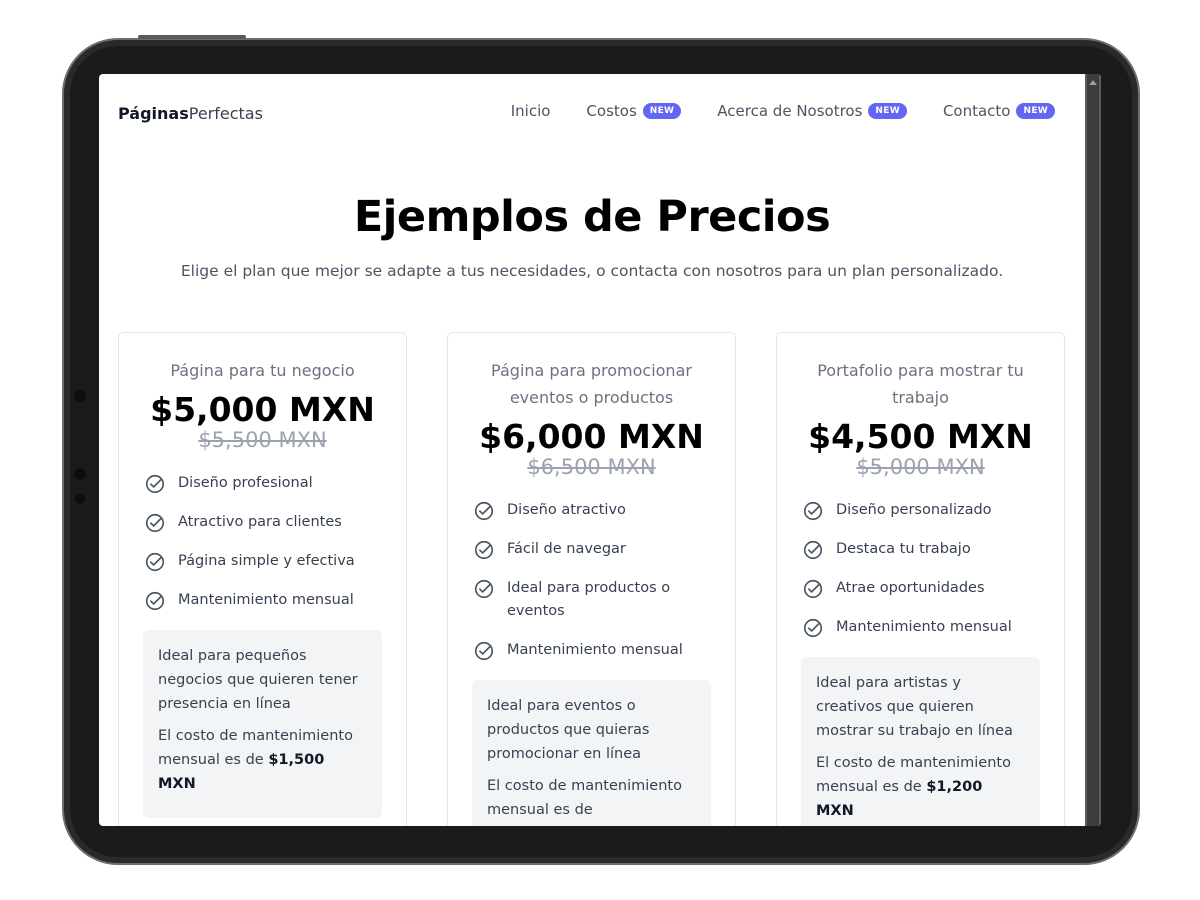 The image size is (1200, 900). I want to click on maintenance-text: El costo de mantenimiento mensual es de, so click(591, 798).